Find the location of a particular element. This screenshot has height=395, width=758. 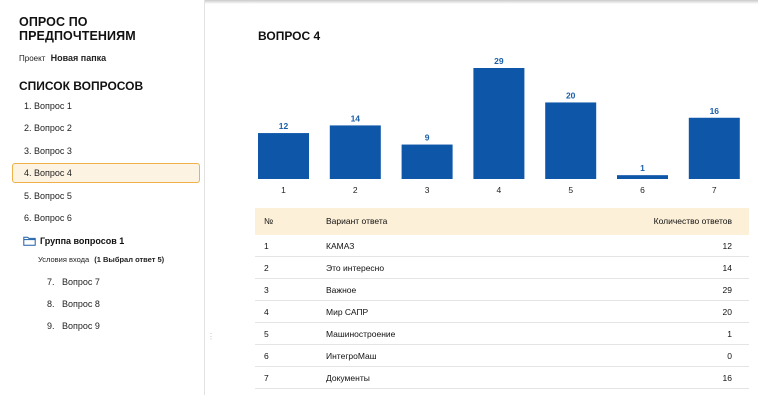

bar-value-label: 16 is located at coordinates (715, 111).